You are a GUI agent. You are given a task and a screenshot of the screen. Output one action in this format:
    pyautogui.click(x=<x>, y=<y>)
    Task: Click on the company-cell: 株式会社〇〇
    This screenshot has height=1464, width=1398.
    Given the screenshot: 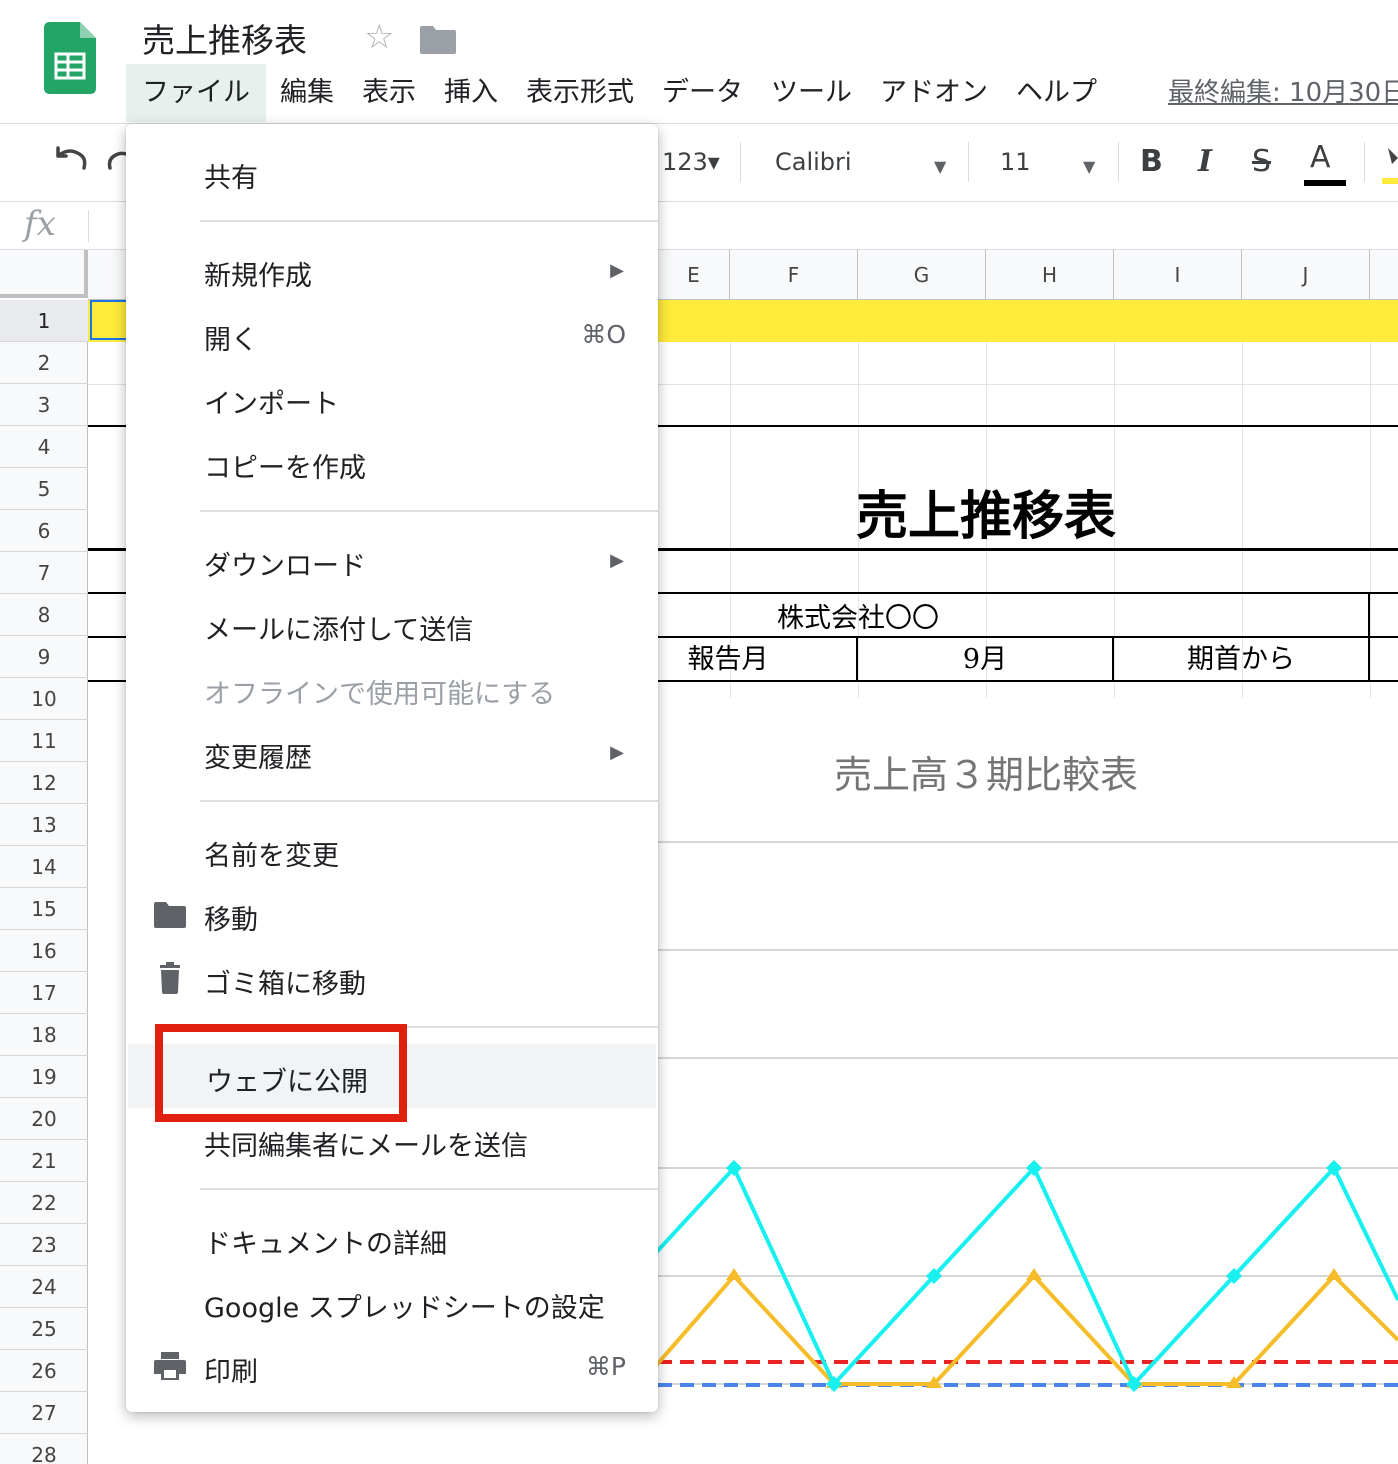 What is the action you would take?
    pyautogui.click(x=858, y=615)
    